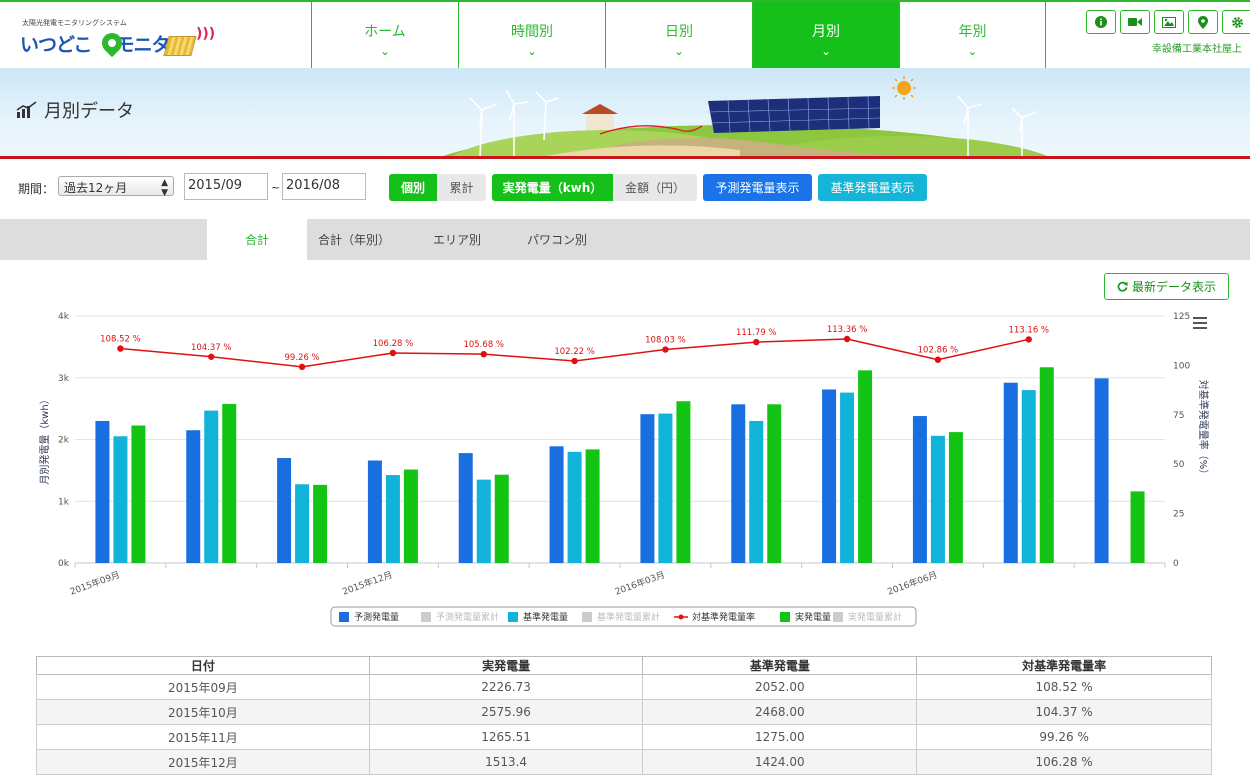 Image resolution: width=1250 pixels, height=775 pixels. What do you see at coordinates (457, 239) in the screenshot?
I see `tab-area: エリア別` at bounding box center [457, 239].